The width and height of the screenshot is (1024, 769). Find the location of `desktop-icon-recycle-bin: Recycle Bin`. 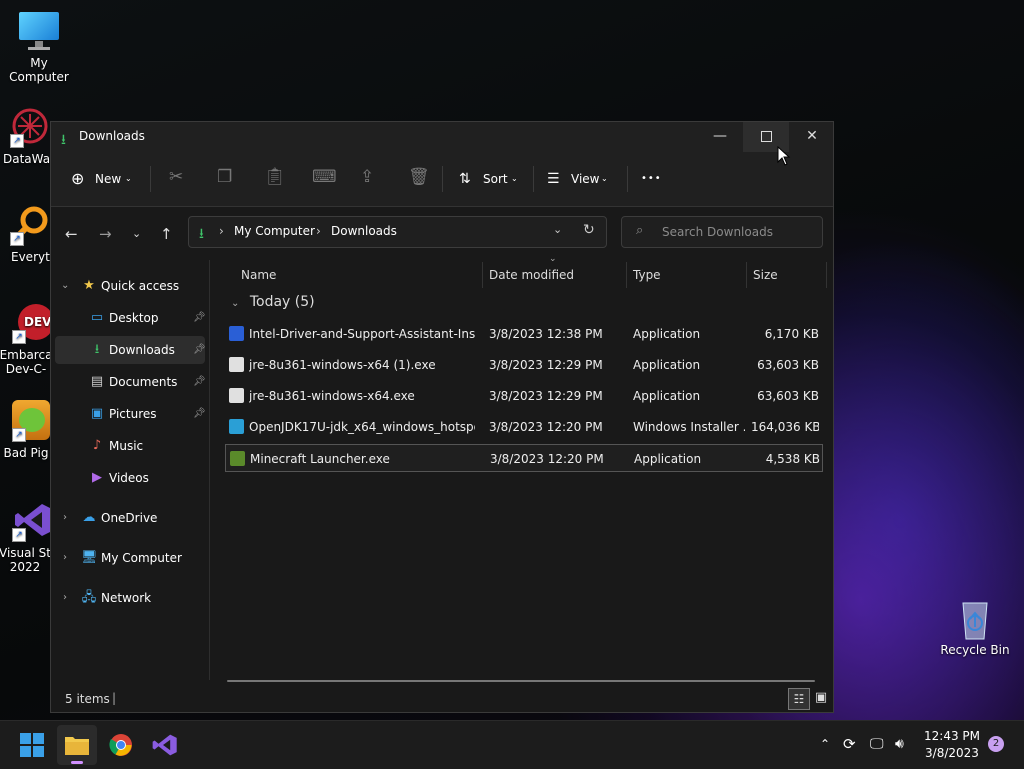

desktop-icon-recycle-bin: Recycle Bin is located at coordinates (975, 627).